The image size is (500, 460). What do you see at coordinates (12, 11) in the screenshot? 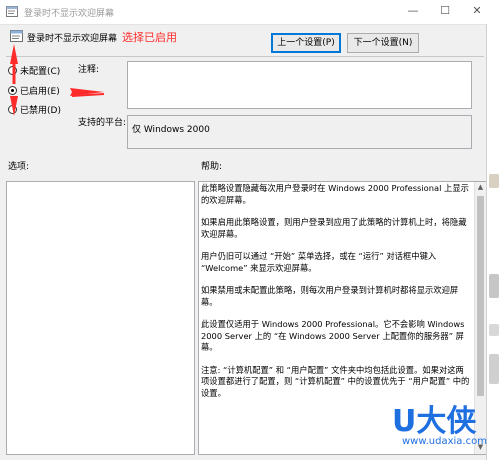
I see `policy-setting-icon` at bounding box center [12, 11].